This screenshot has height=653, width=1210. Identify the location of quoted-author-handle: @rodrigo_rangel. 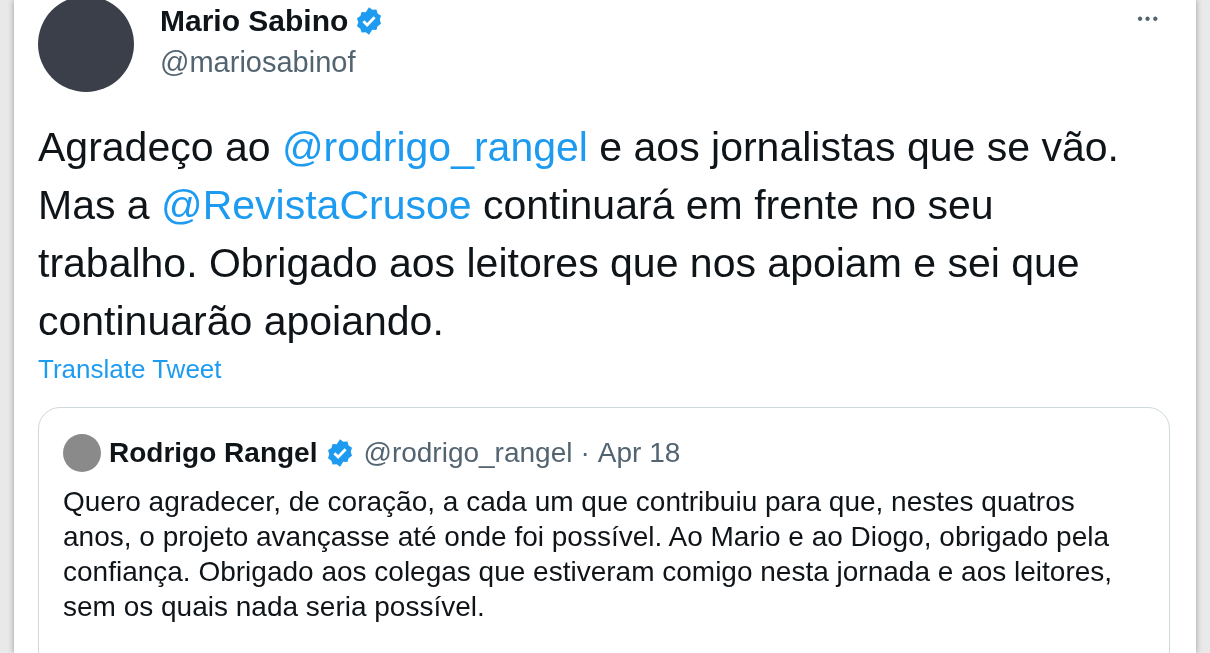
(468, 453).